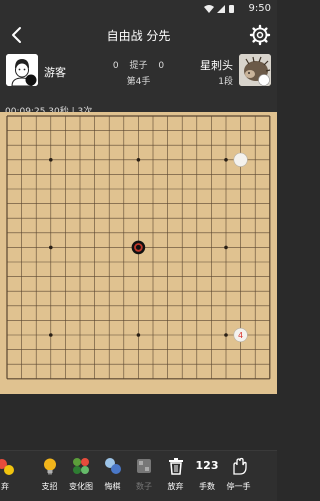  I want to click on player-right-name: 星刺头, so click(216, 65).